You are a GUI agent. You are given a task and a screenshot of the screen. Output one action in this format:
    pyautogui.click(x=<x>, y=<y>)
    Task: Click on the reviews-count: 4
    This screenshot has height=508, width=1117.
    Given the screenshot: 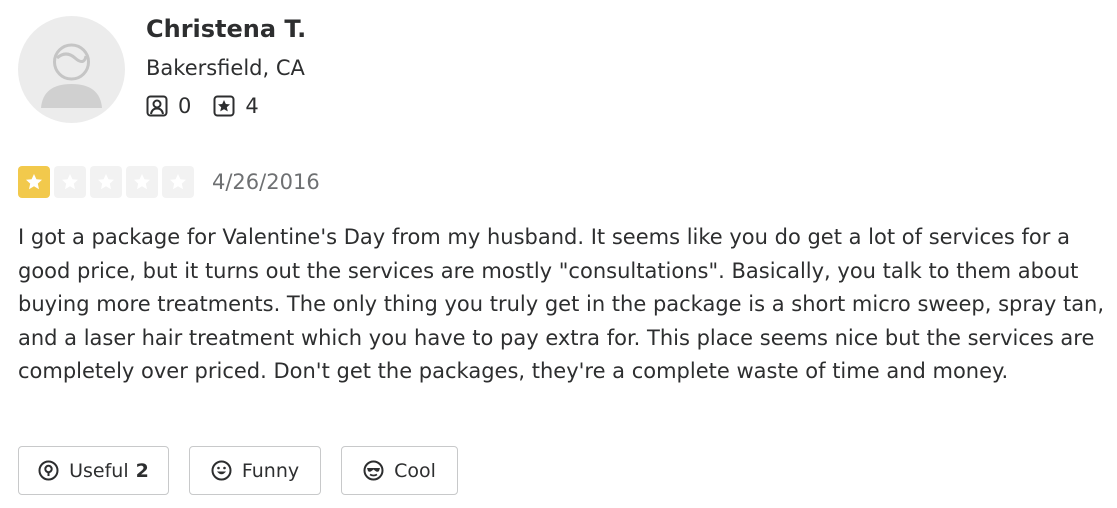 What is the action you would take?
    pyautogui.click(x=252, y=106)
    